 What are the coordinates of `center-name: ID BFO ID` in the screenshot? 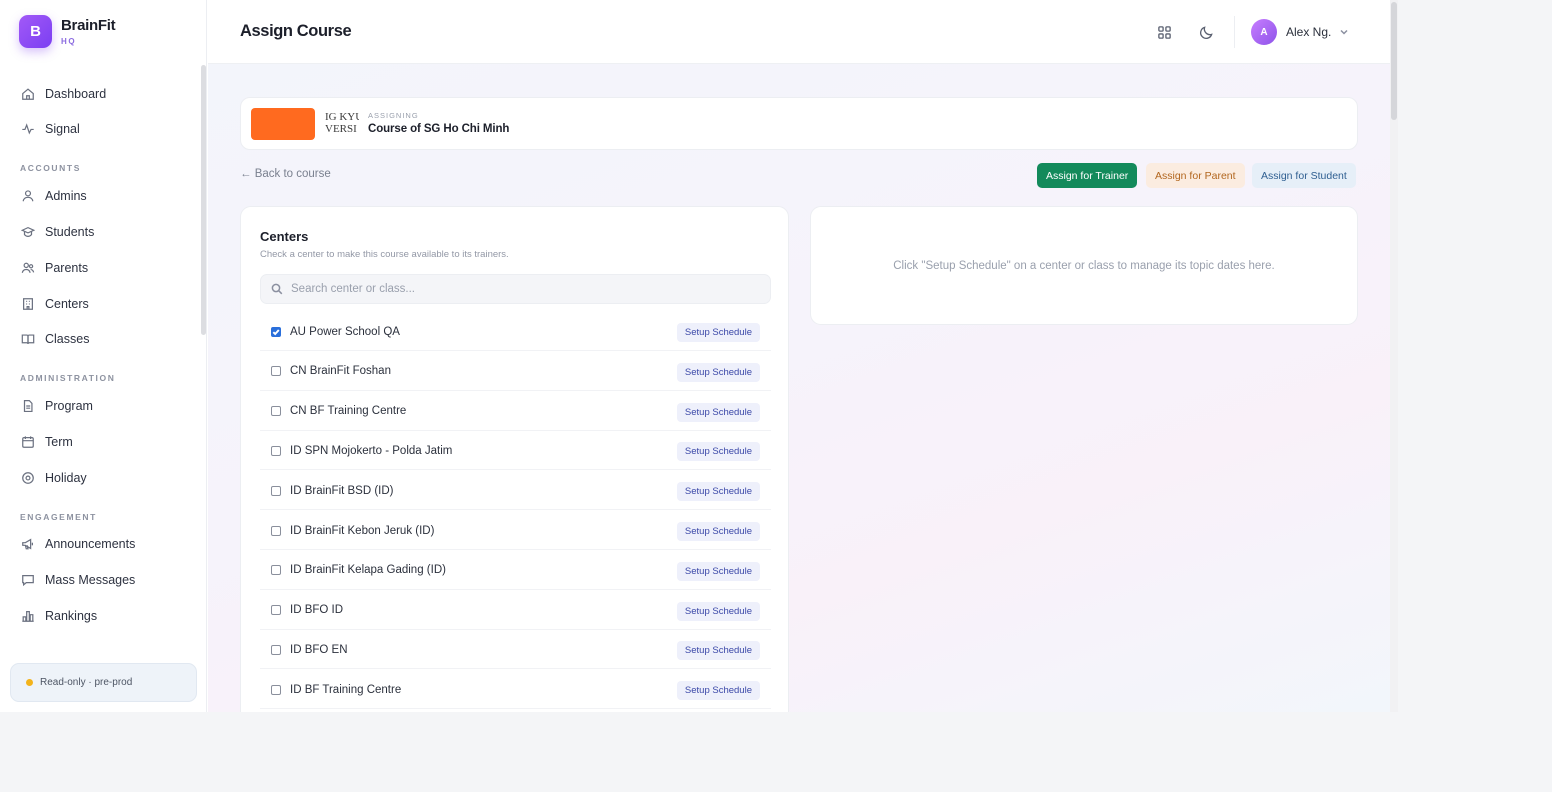 It's located at (317, 610).